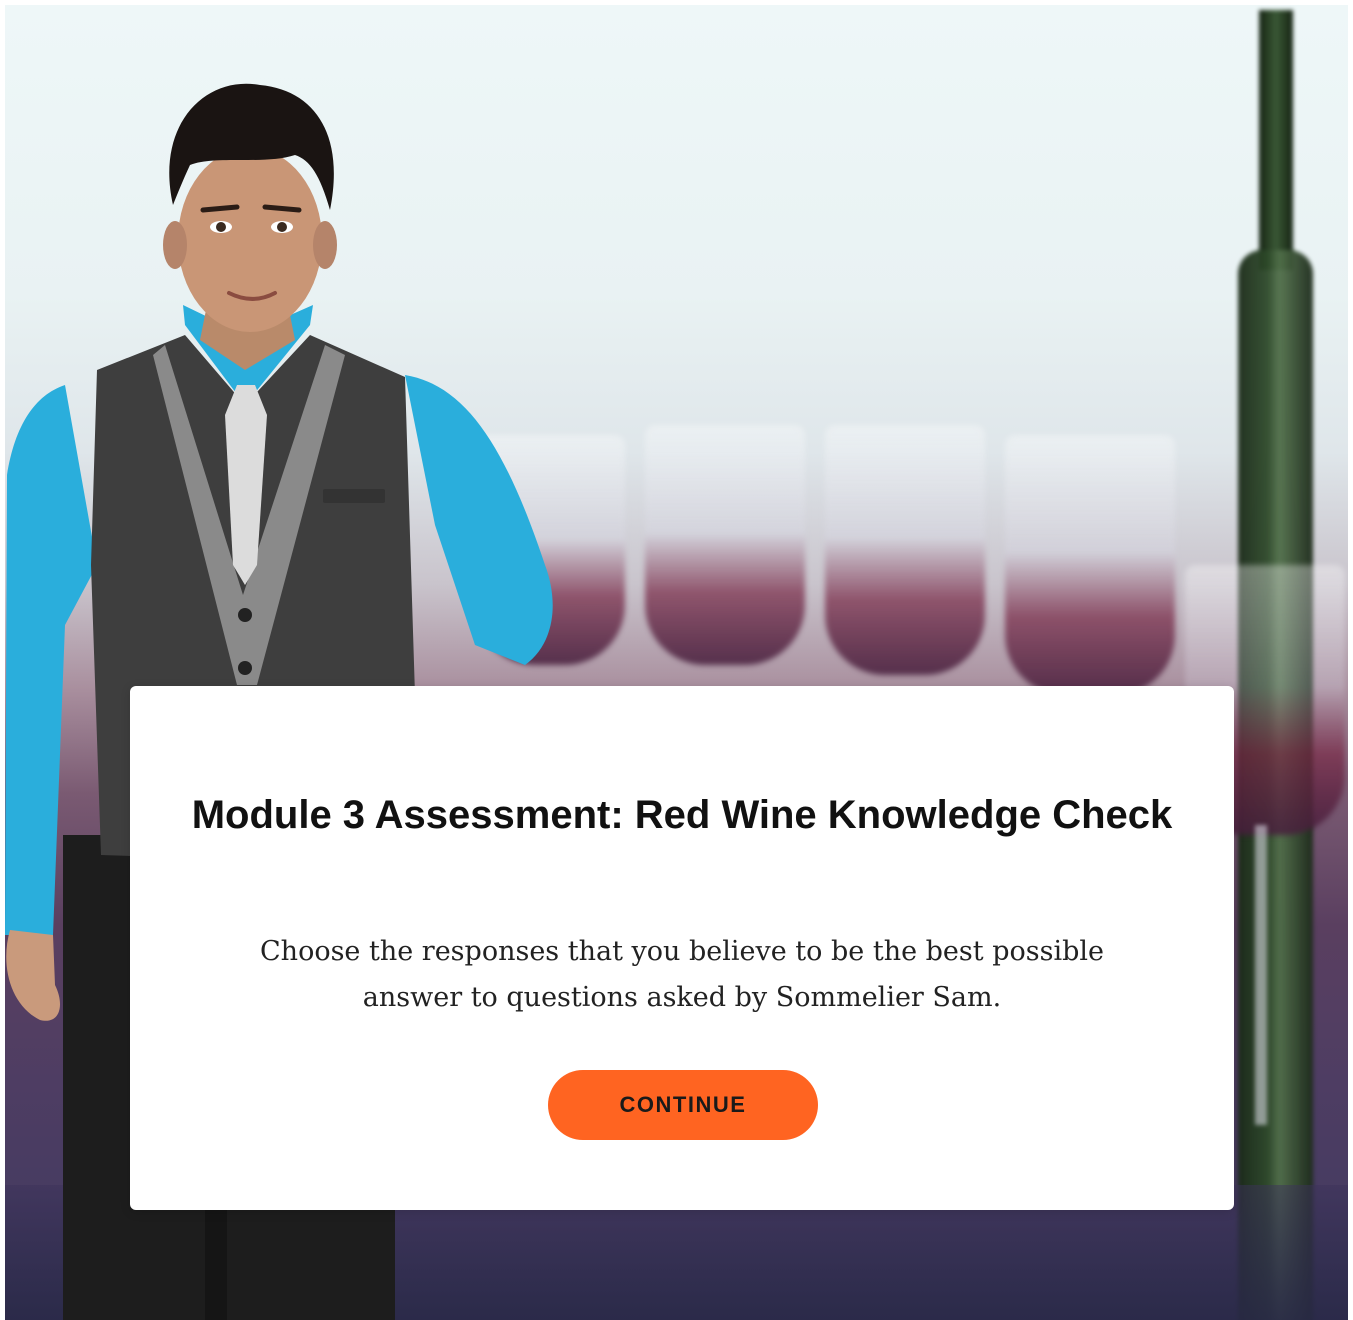 The height and width of the screenshot is (1320, 1353). I want to click on wine-bottle-neck, so click(1276, 140).